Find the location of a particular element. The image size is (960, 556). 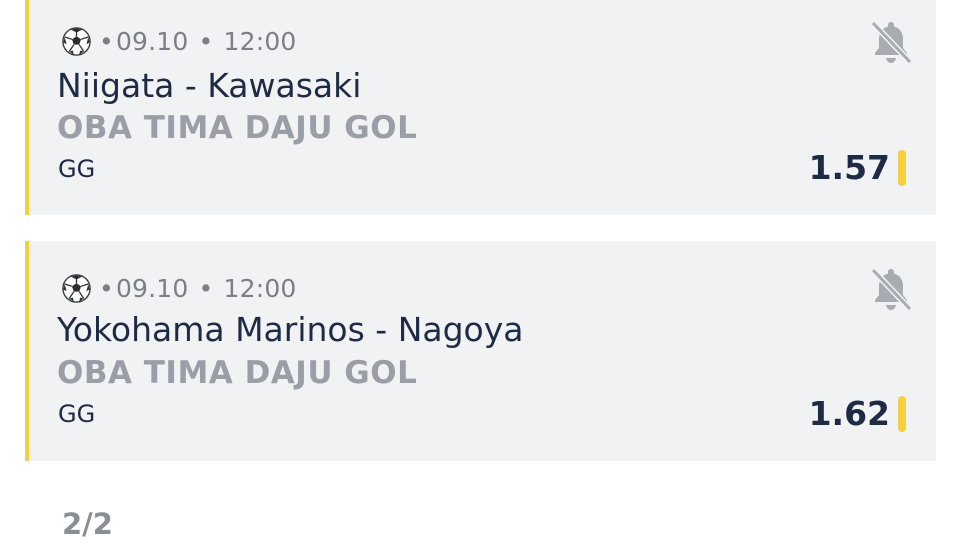

odds-value-container: 1.62 is located at coordinates (857, 413).